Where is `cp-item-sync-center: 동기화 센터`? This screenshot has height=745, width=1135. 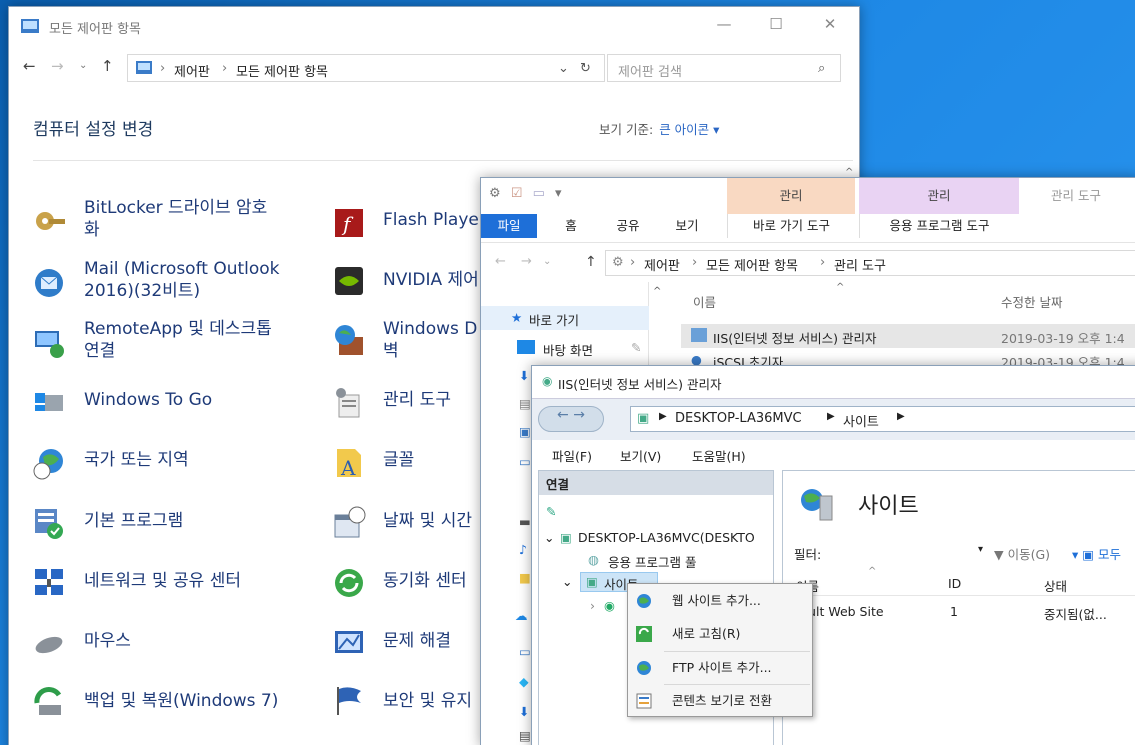 cp-item-sync-center: 동기화 센터 is located at coordinates (425, 581).